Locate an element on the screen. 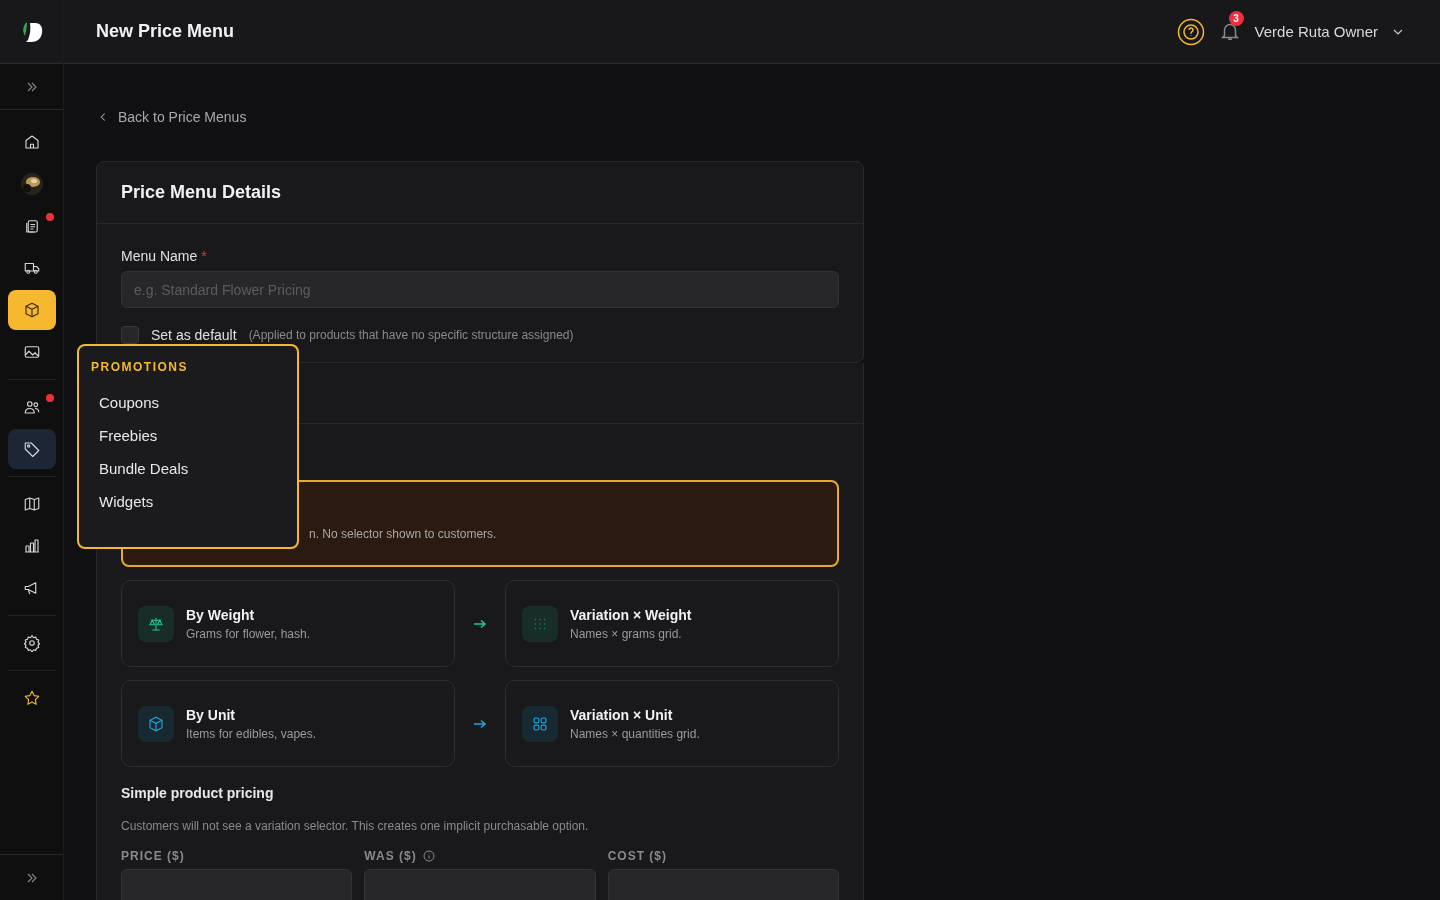  option-description: Names × quantities grid. is located at coordinates (635, 733).